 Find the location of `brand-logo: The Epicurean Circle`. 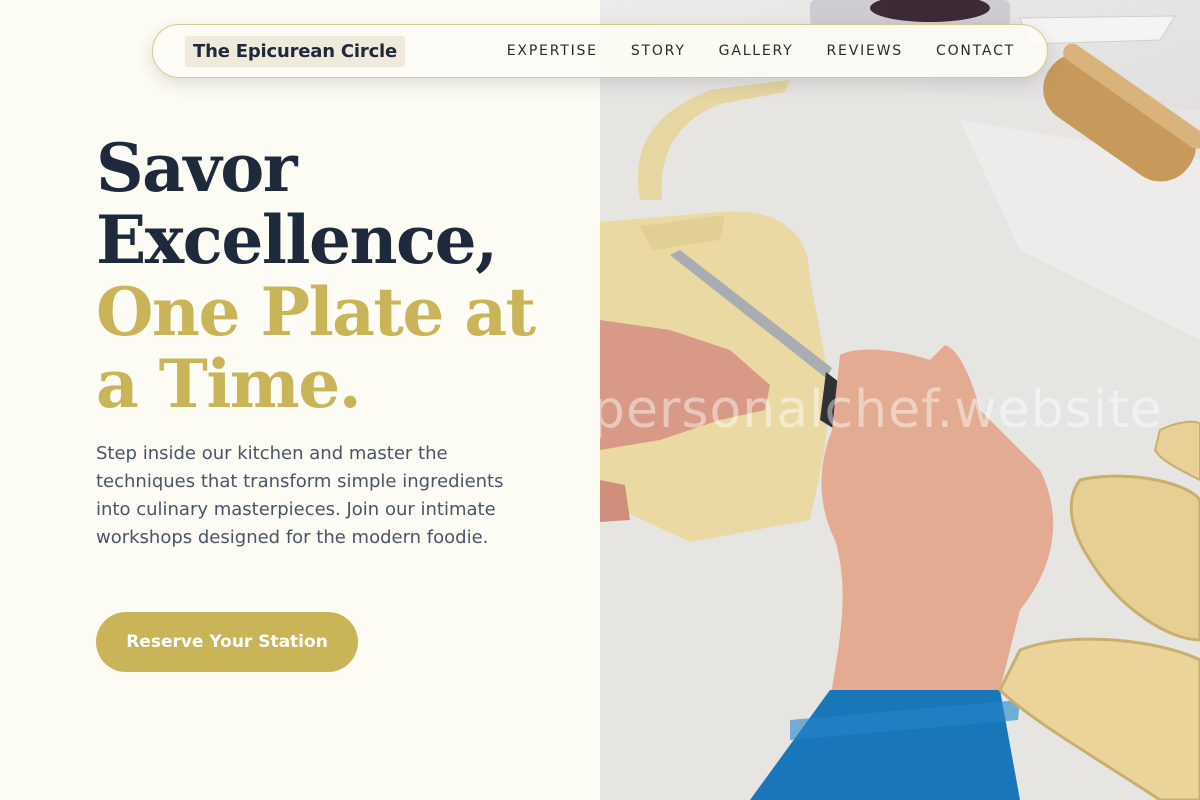

brand-logo: The Epicurean Circle is located at coordinates (295, 51).